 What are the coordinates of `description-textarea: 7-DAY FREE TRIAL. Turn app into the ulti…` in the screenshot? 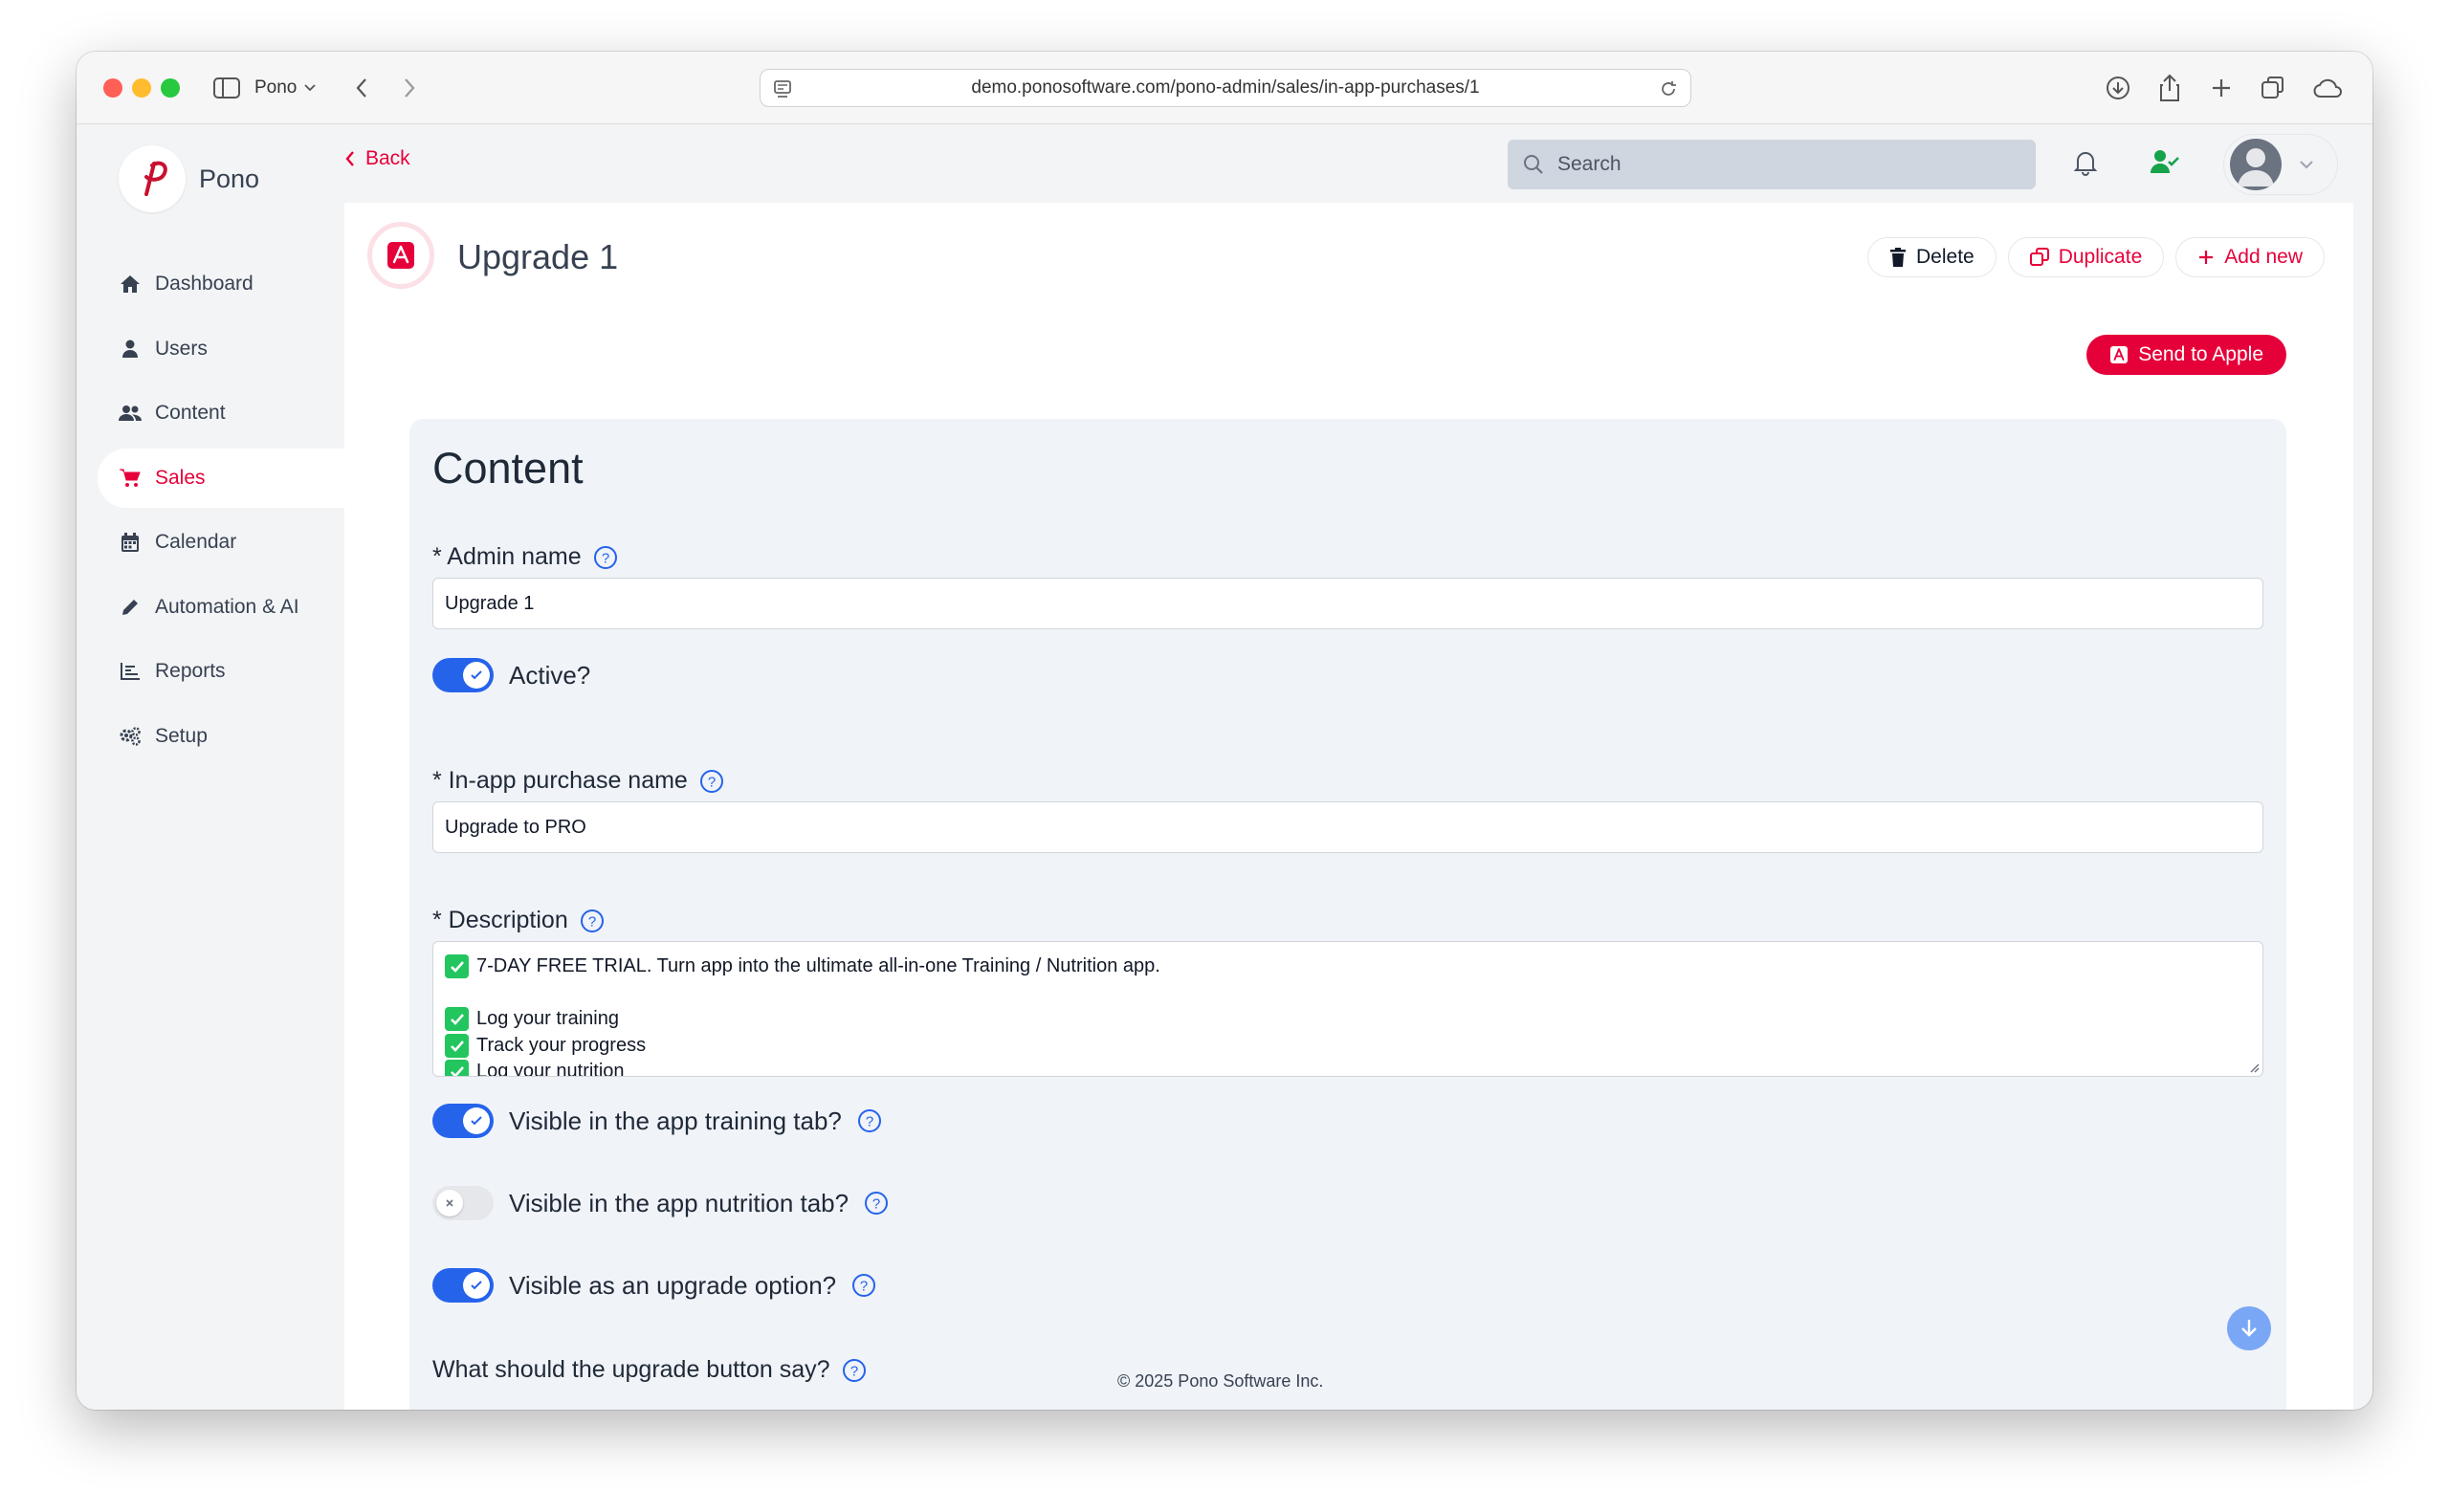 It's located at (1347, 1009).